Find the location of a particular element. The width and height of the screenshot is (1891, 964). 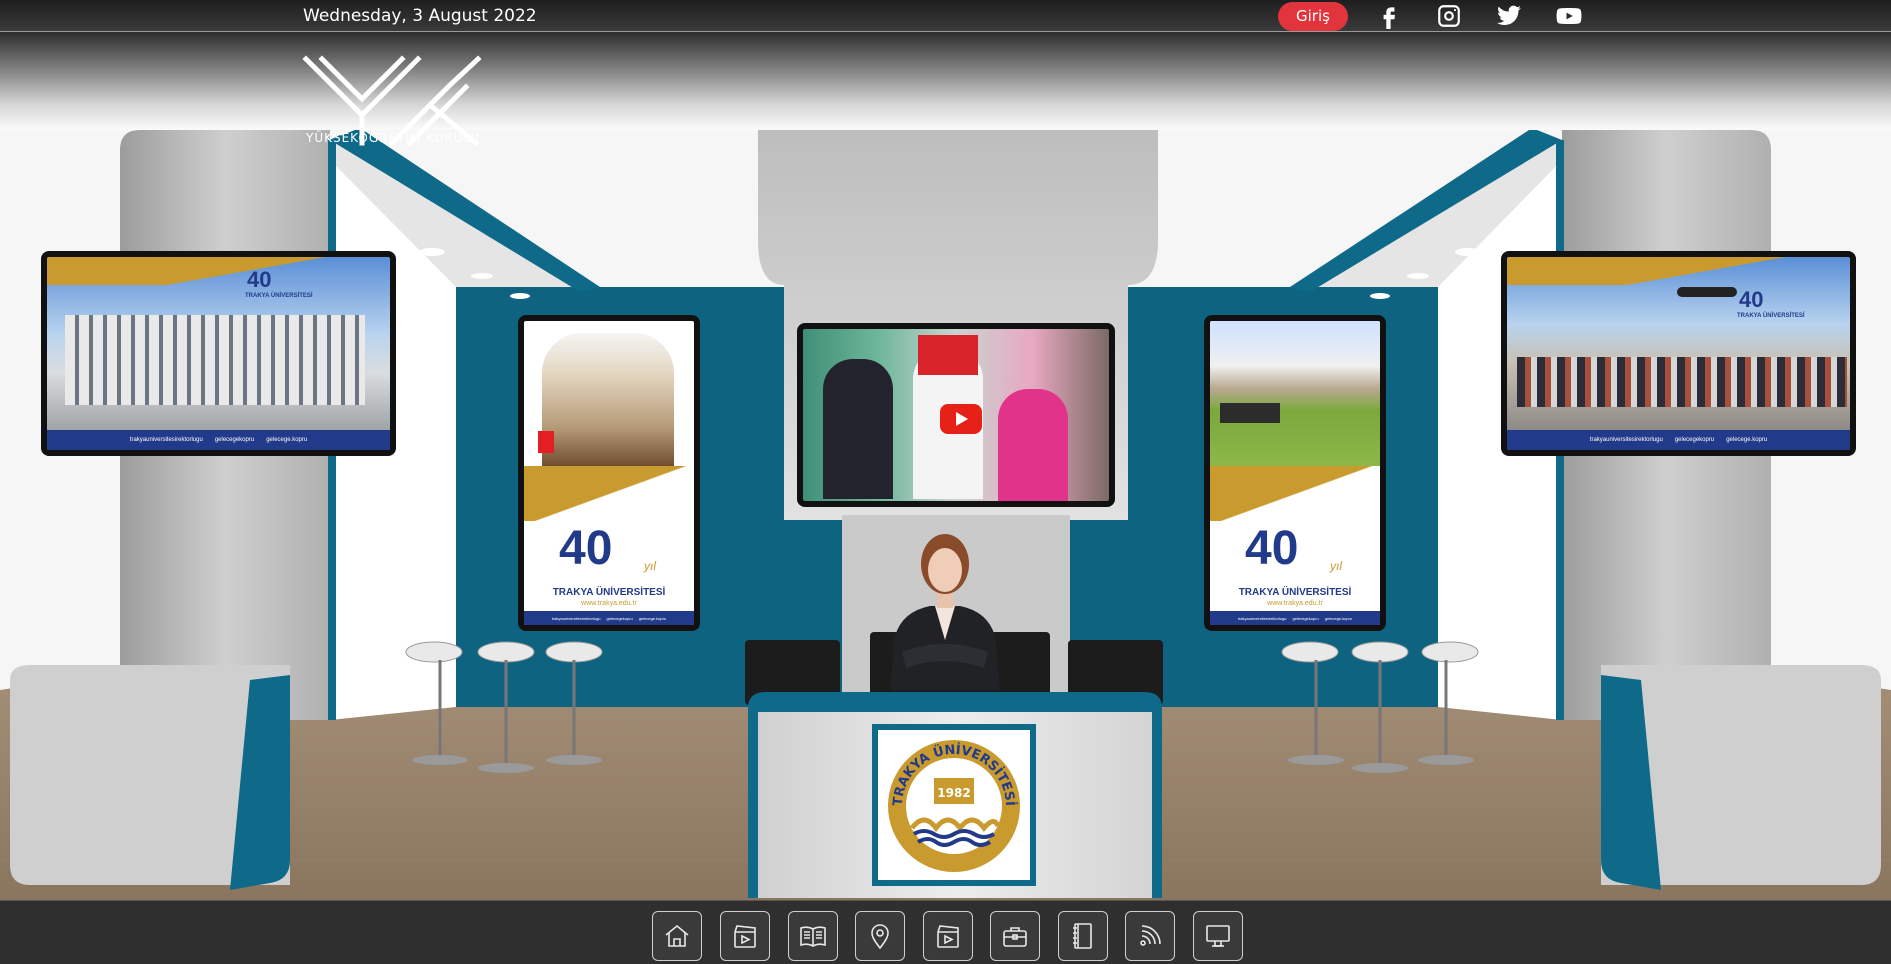

play-icon is located at coordinates (962, 419).